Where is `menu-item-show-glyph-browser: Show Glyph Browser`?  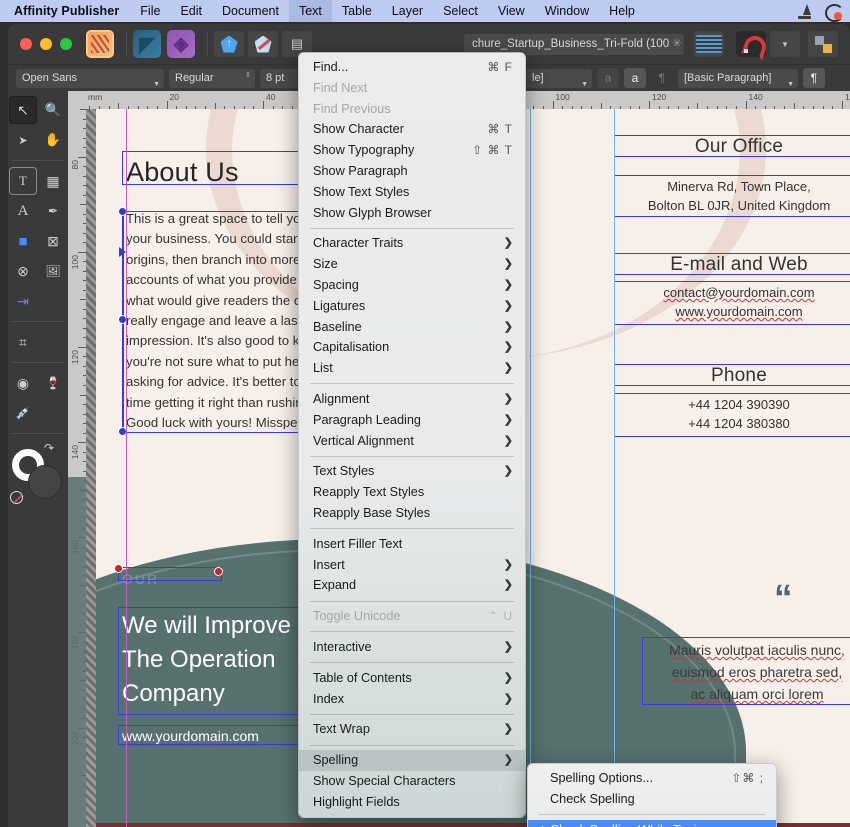
menu-item-show-glyph-browser: Show Glyph Browser is located at coordinates (412, 213).